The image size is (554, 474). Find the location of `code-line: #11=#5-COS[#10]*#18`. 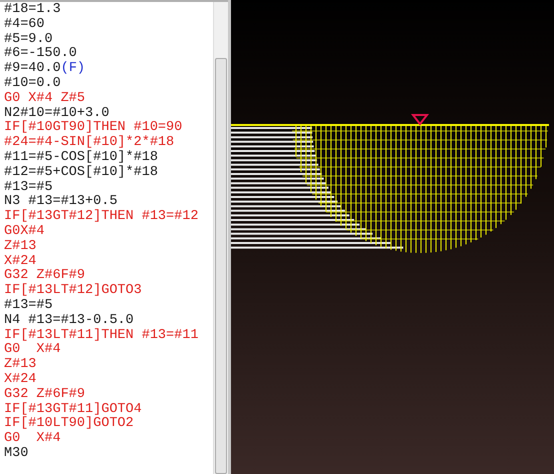

code-line: #11=#5-COS[#10]*#18 is located at coordinates (81, 157).